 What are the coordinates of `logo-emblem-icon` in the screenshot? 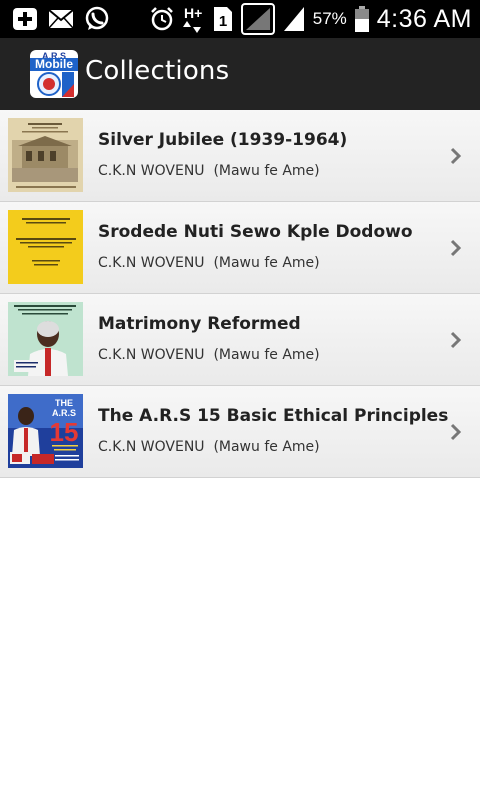 It's located at (55, 84).